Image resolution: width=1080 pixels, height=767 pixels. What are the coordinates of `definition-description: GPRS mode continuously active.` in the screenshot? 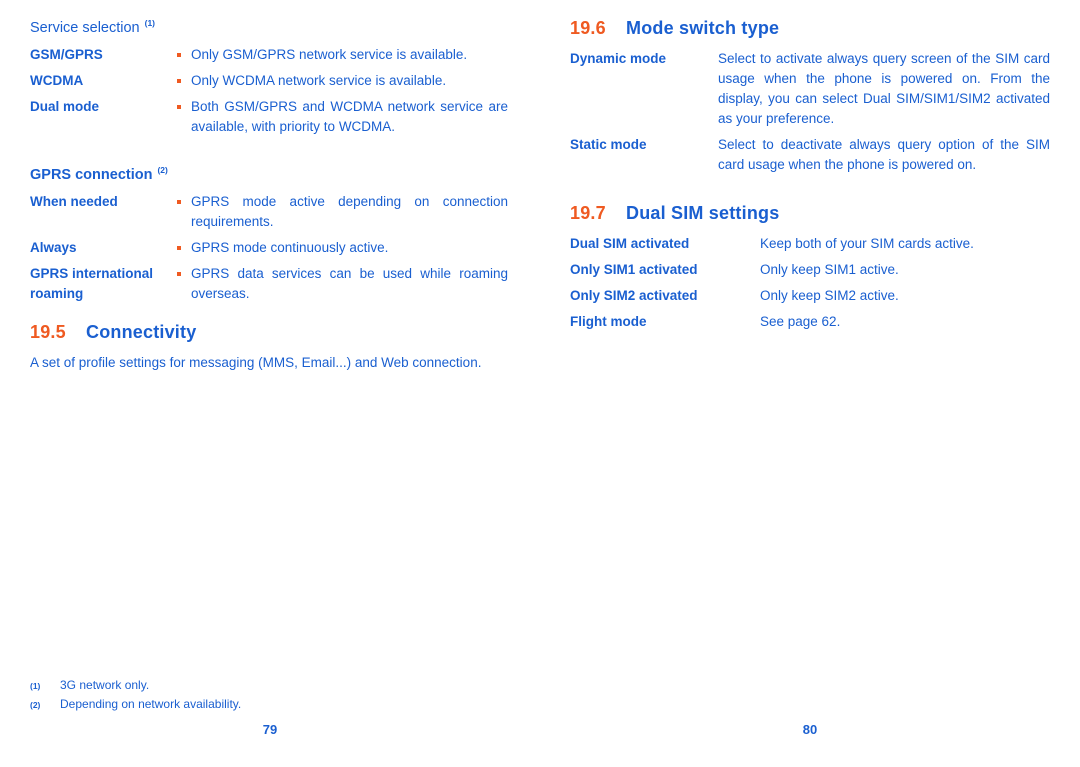 It's located at (341, 248).